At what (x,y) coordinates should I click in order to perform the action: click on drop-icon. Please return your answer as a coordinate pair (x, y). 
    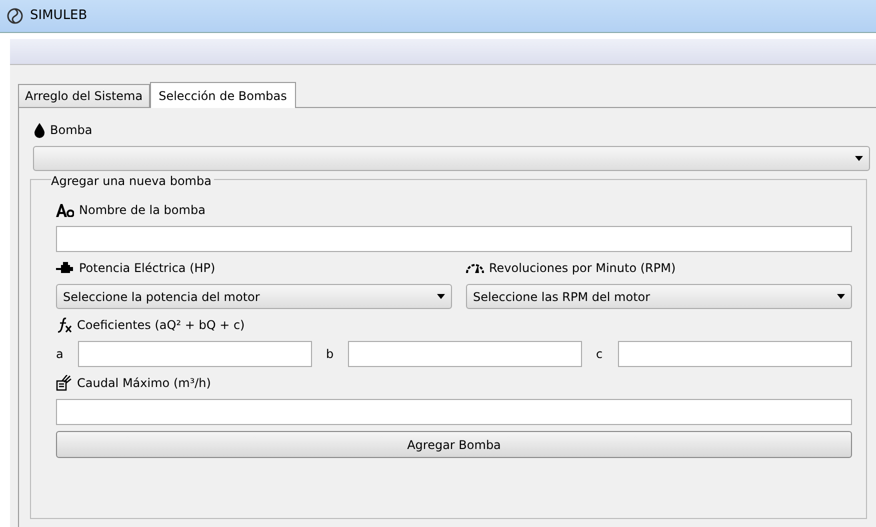
    Looking at the image, I should click on (39, 130).